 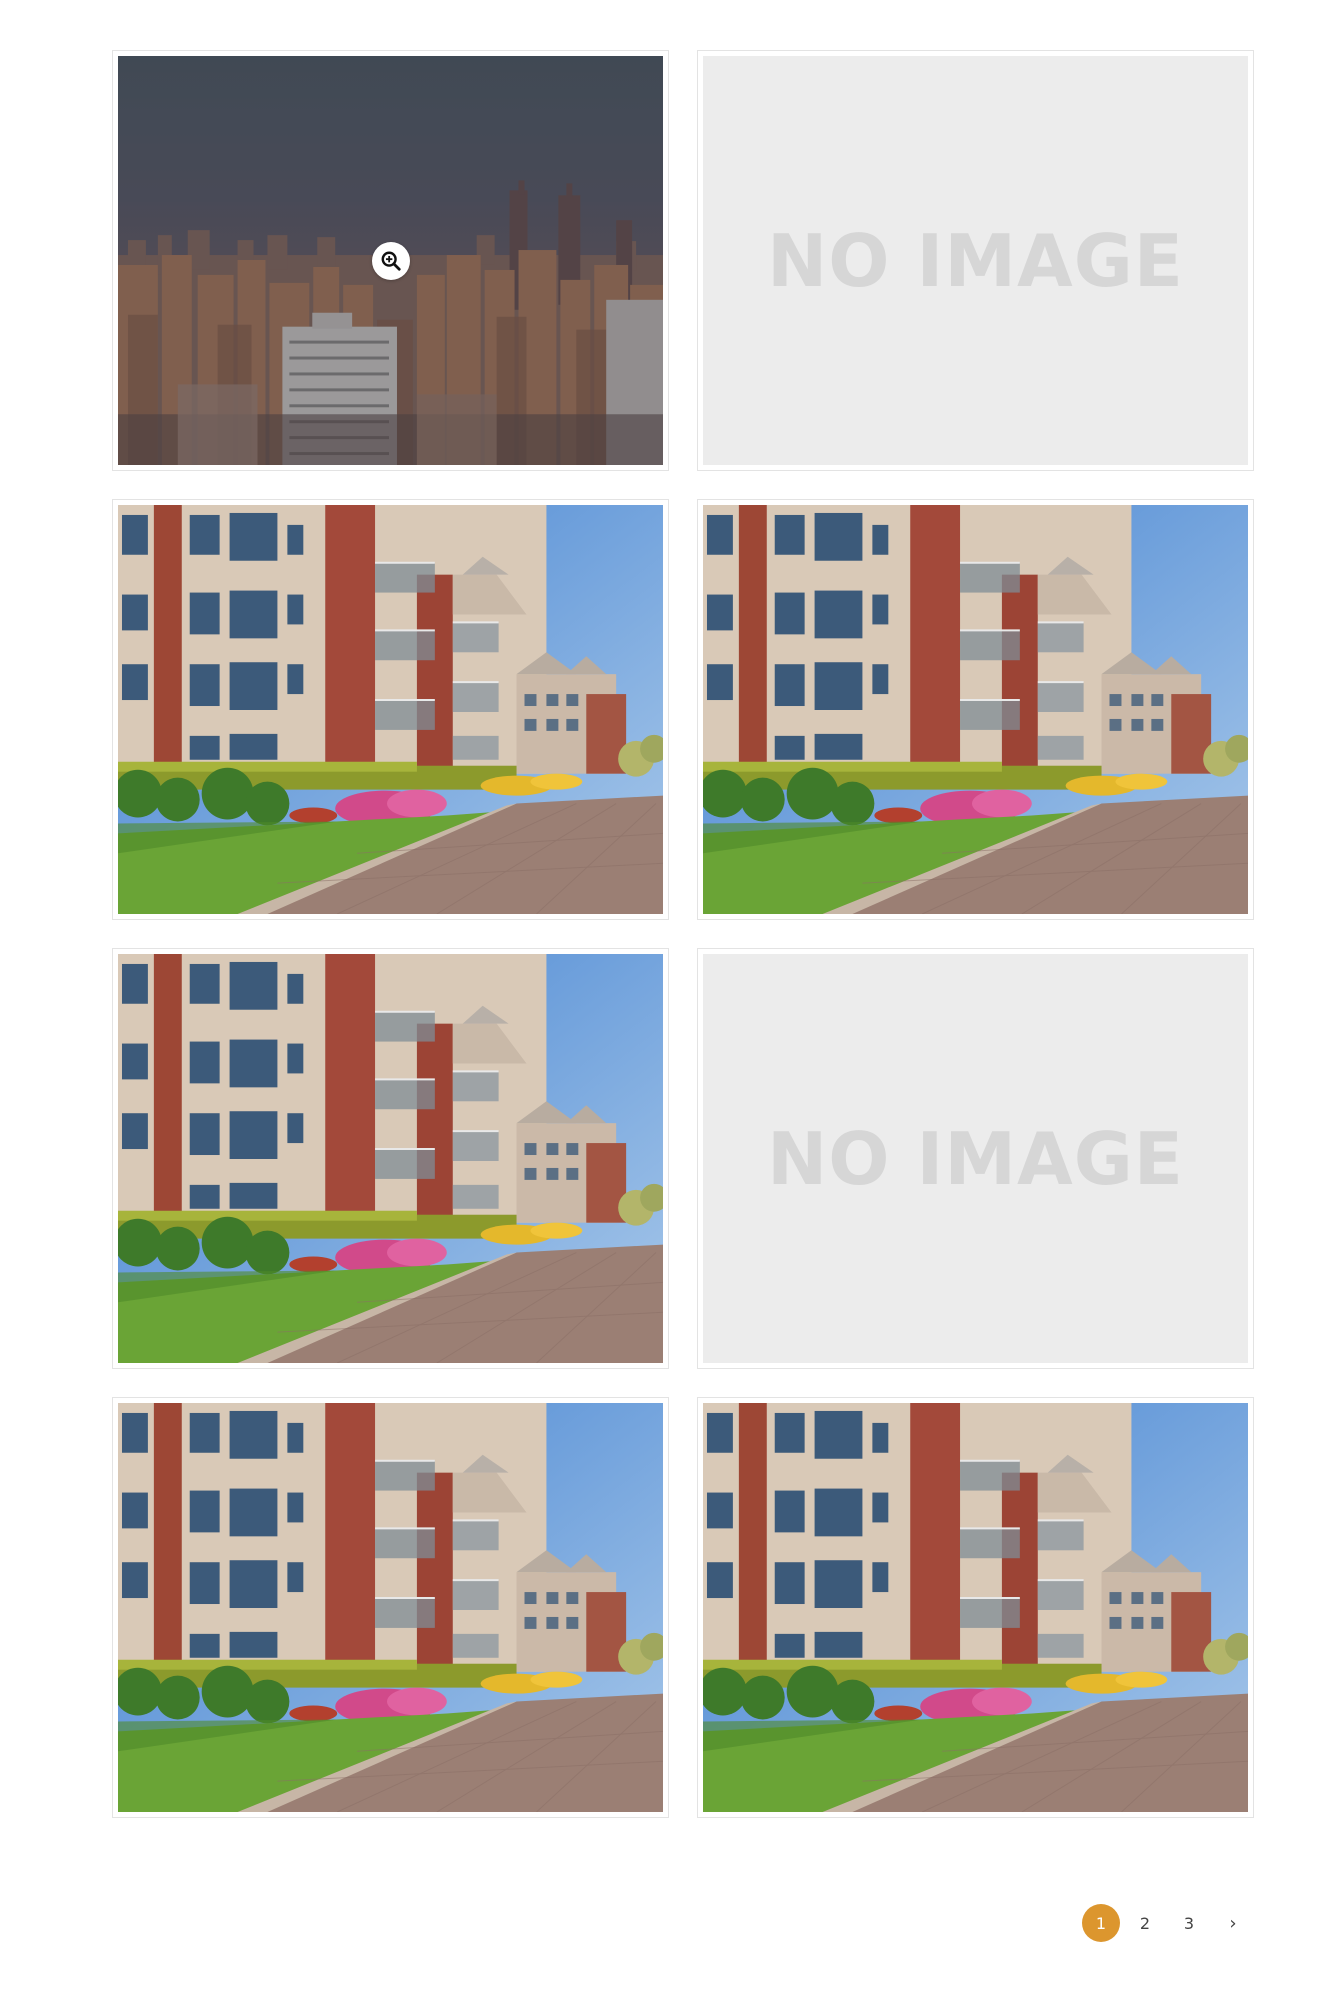 I want to click on page-link-3: 3, so click(x=1189, y=1923).